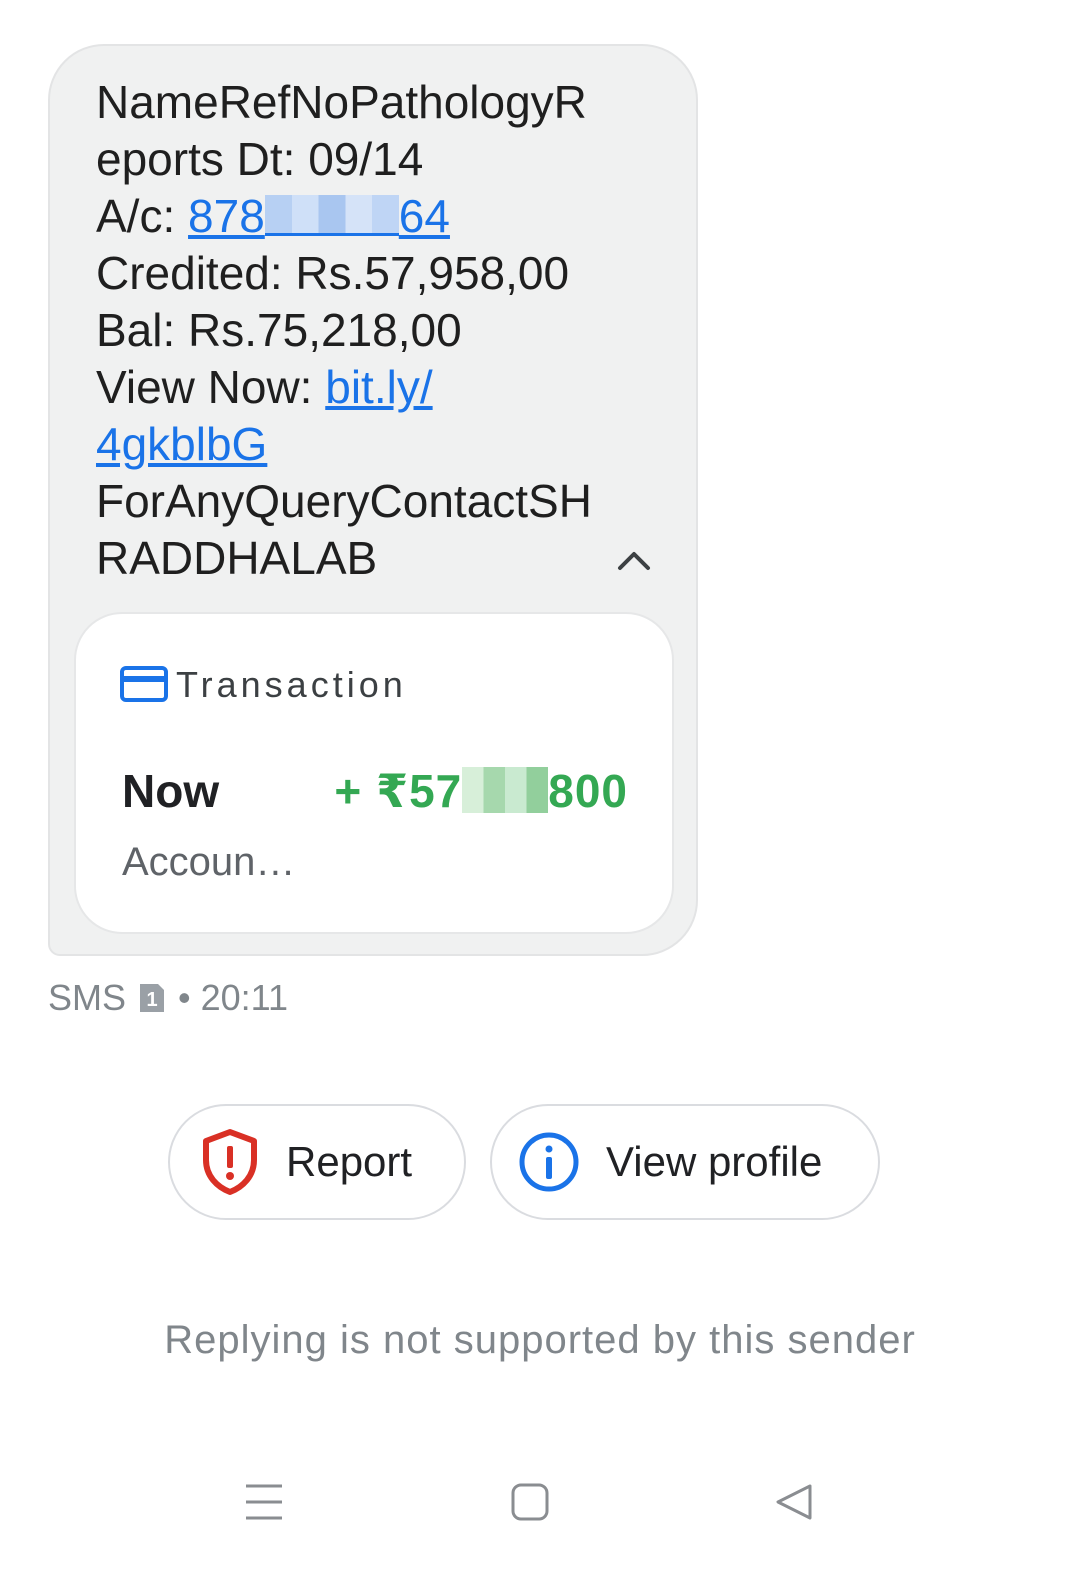 This screenshot has width=1080, height=1578. What do you see at coordinates (181, 444) in the screenshot?
I see `short-link-part-2: 4gkblbG` at bounding box center [181, 444].